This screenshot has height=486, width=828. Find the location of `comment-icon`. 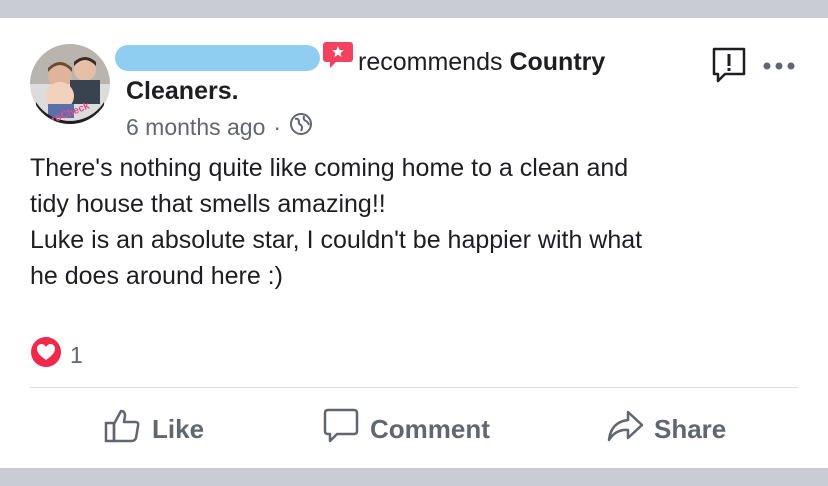

comment-icon is located at coordinates (341, 429).